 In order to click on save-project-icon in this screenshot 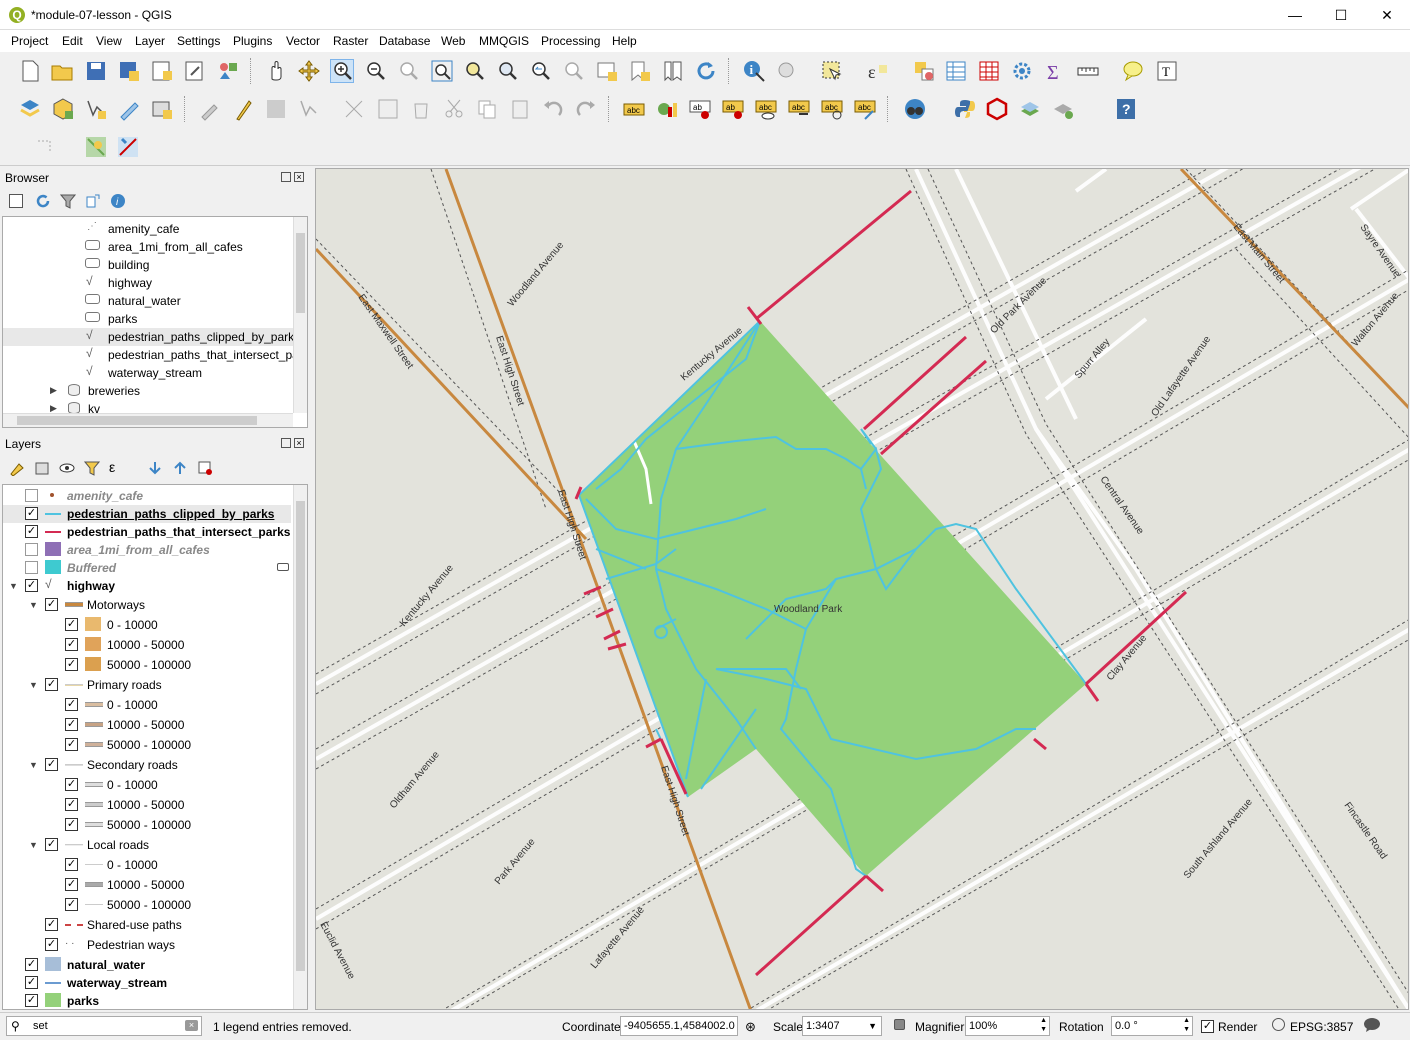, I will do `click(96, 71)`.